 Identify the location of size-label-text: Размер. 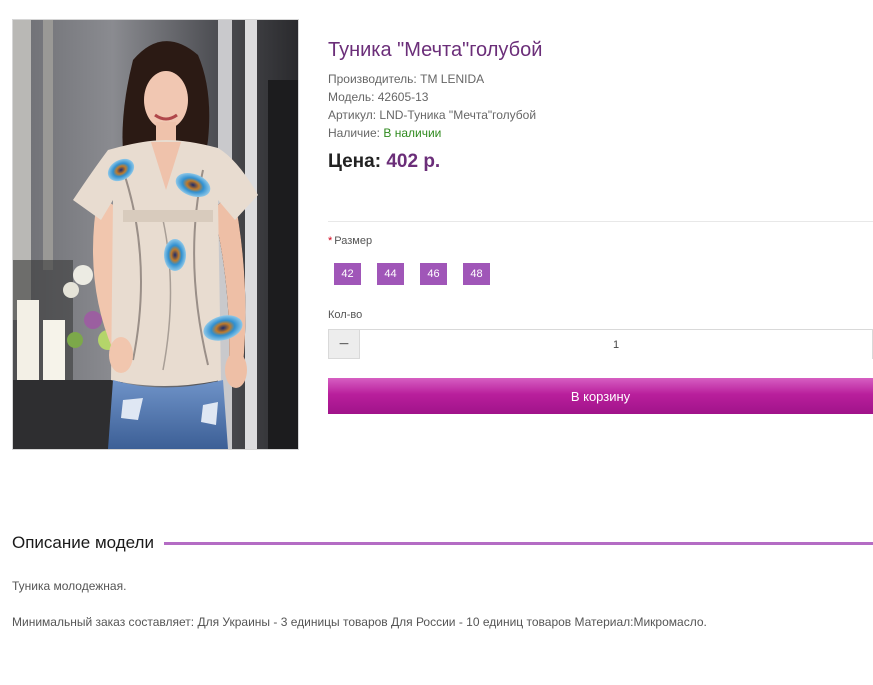
(353, 241).